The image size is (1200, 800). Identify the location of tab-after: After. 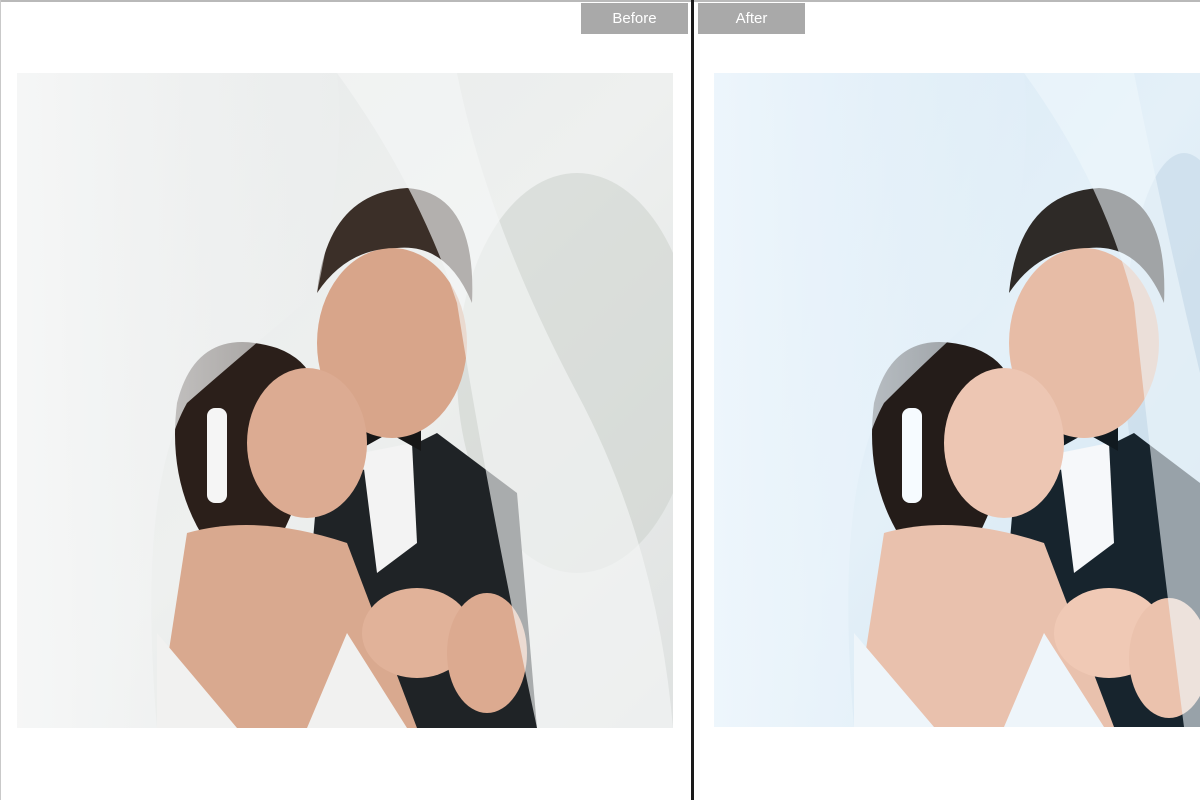
(751, 18).